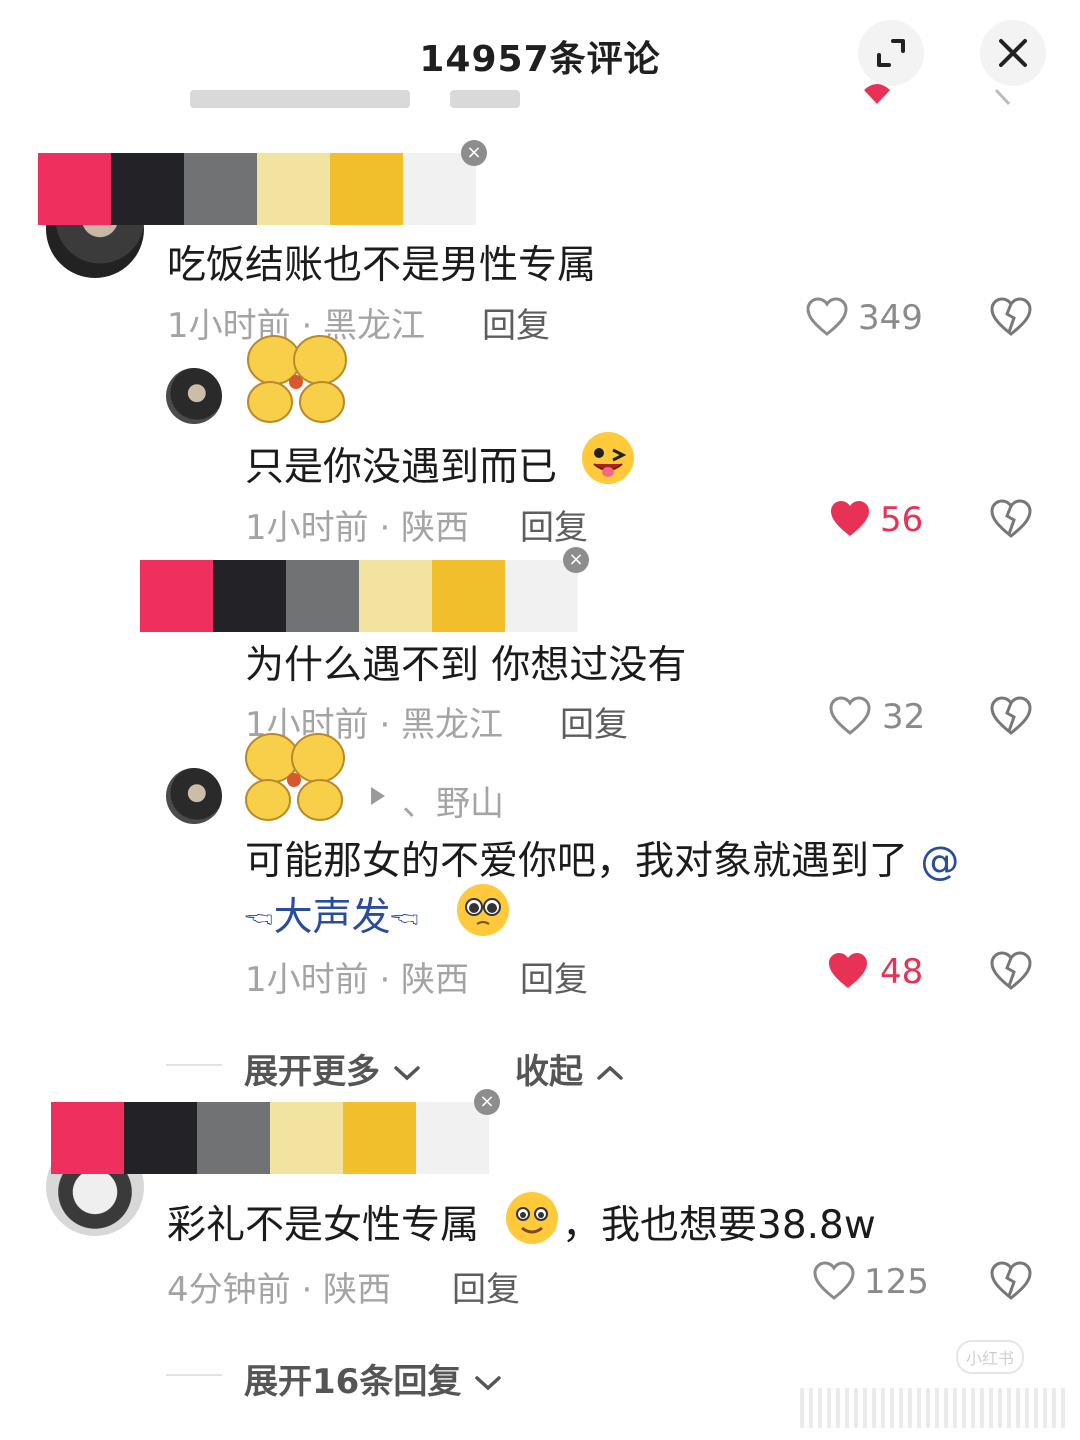 The height and width of the screenshot is (1440, 1080). Describe the element at coordinates (608, 458) in the screenshot. I see `wink-tongue-emoji-icon` at that location.